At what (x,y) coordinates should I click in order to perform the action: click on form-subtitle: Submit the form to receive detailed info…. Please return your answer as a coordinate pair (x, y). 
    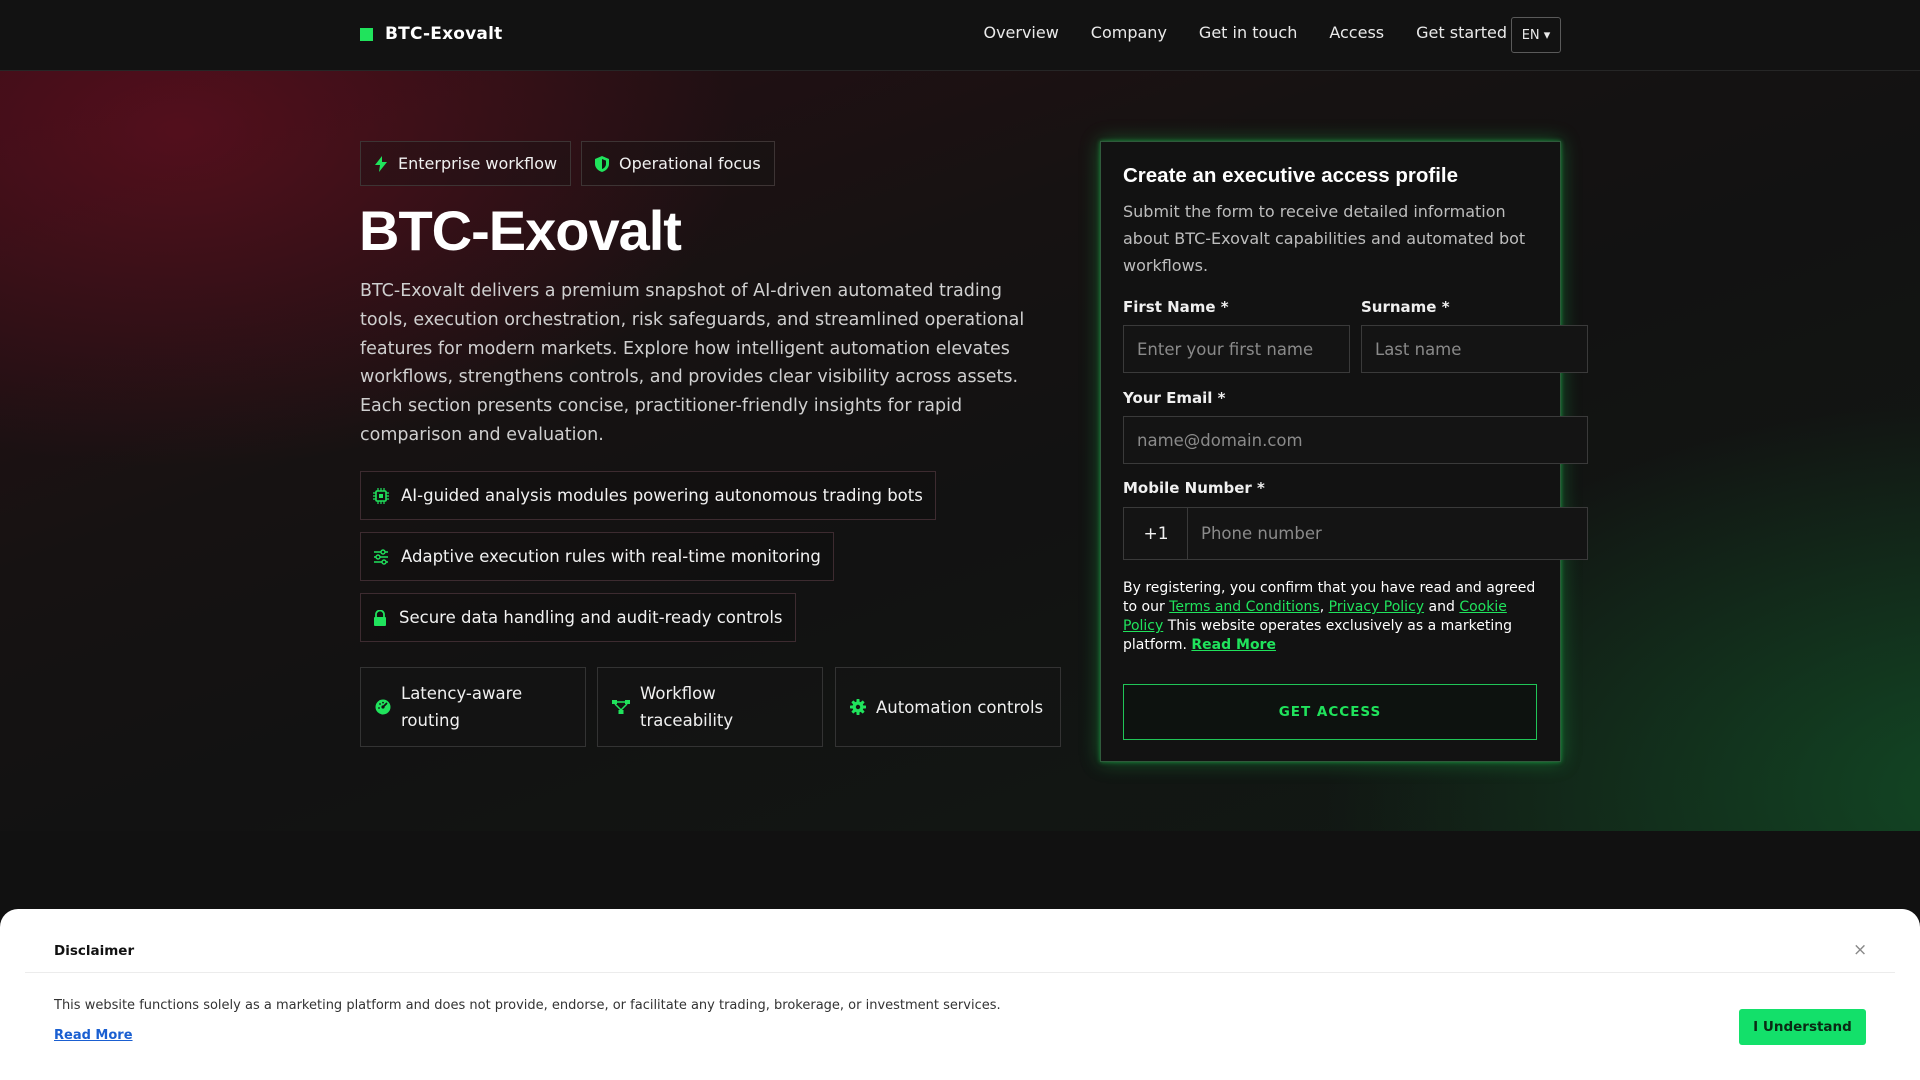
    Looking at the image, I should click on (1324, 238).